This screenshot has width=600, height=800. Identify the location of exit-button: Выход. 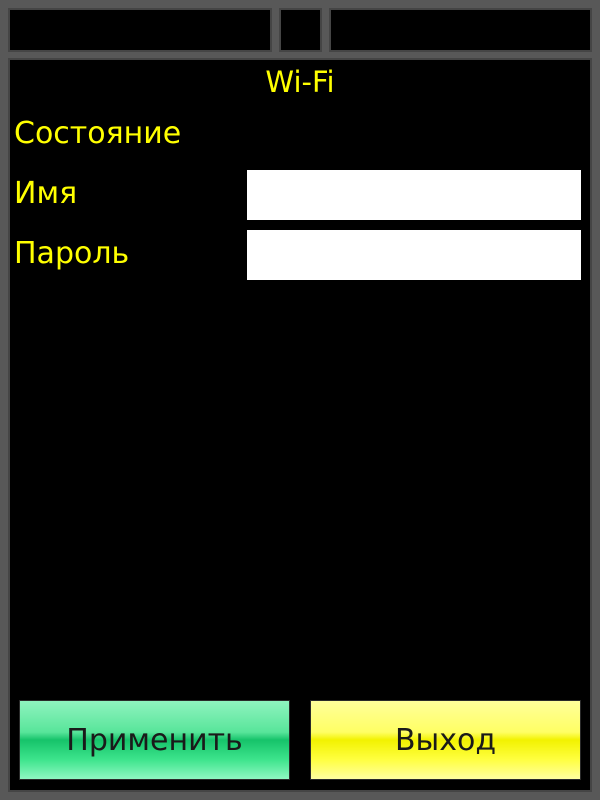
(445, 740).